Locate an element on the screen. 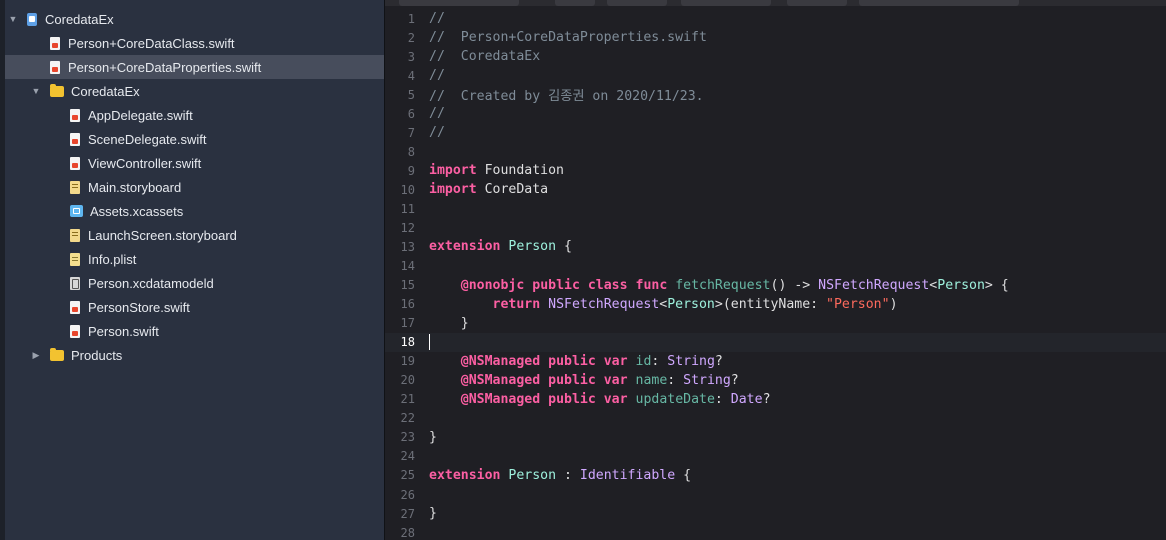 The width and height of the screenshot is (1166, 540). navigator-item-label: Person+CoreDataClass.swift is located at coordinates (151, 43).